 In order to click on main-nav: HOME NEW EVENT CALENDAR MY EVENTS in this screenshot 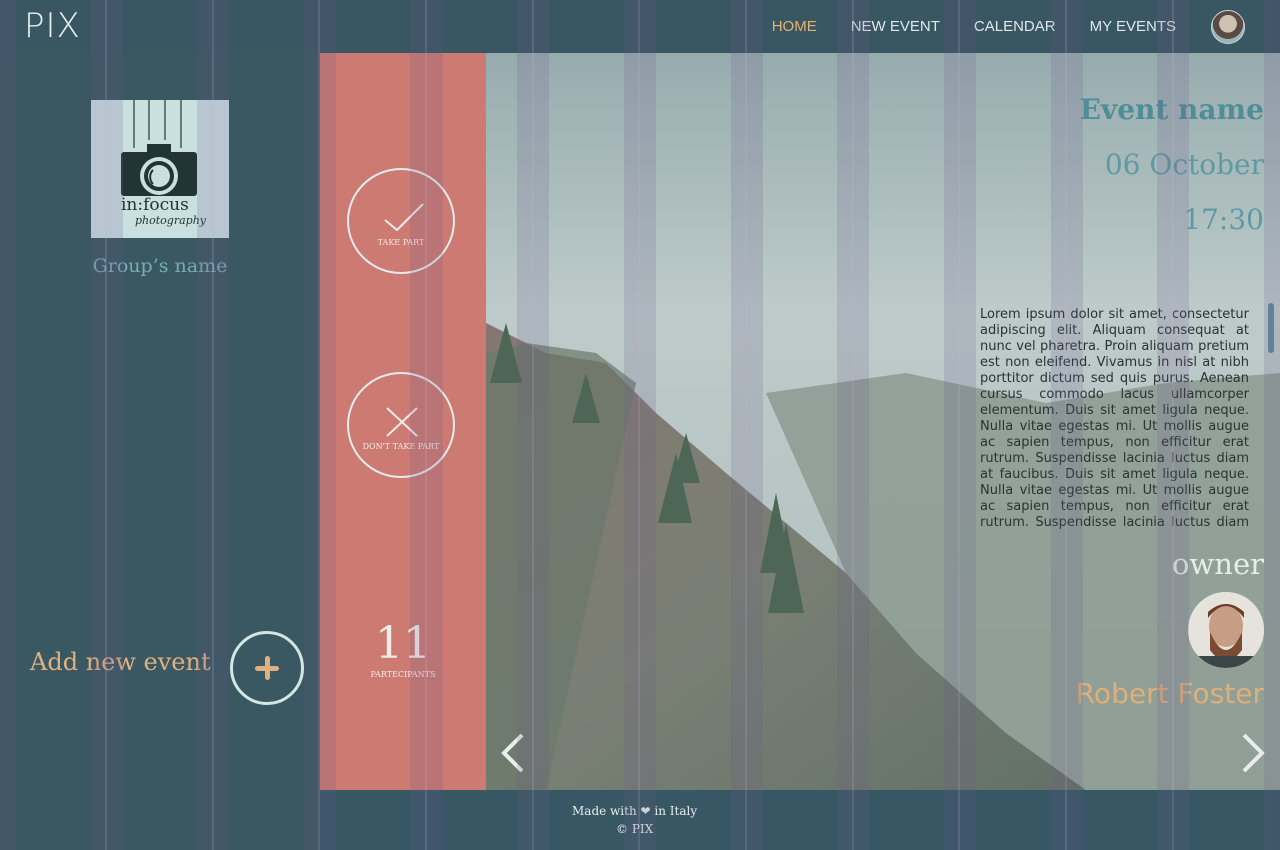, I will do `click(1026, 26)`.